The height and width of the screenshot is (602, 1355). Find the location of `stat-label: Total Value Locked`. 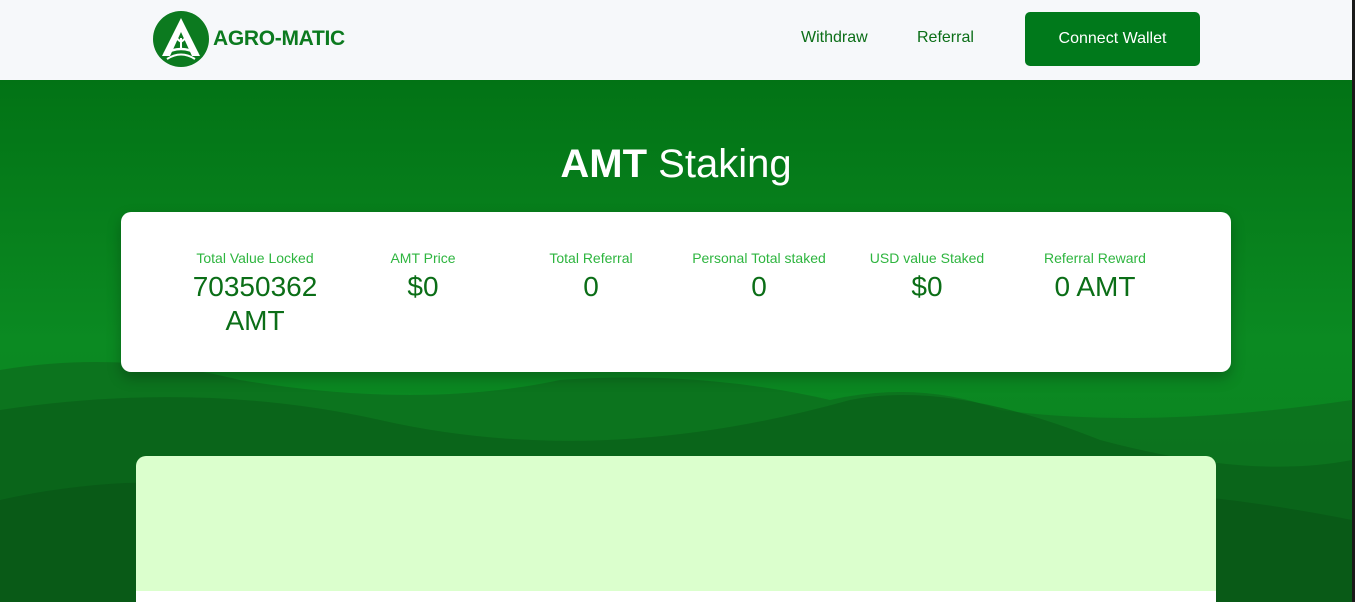

stat-label: Total Value Locked is located at coordinates (255, 258).